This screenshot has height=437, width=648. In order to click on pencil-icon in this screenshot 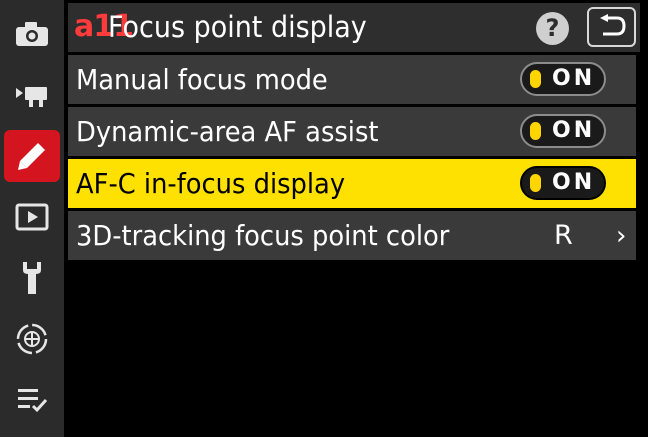, I will do `click(31, 156)`.